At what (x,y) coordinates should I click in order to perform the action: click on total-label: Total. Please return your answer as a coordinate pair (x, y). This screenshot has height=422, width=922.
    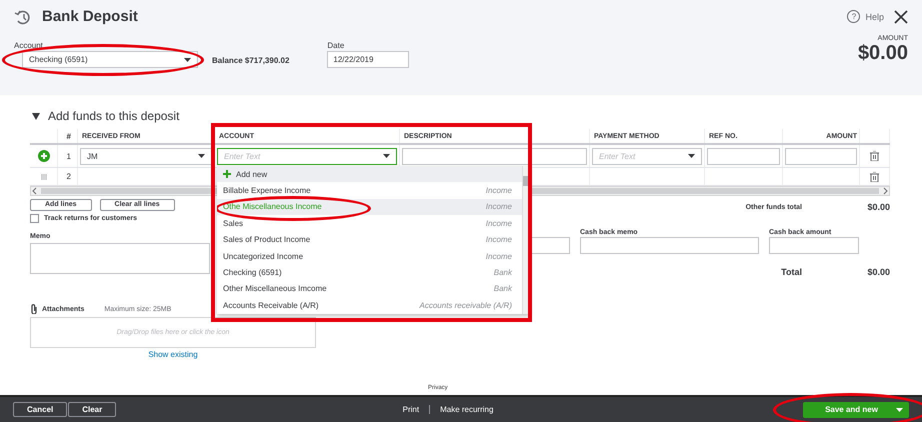
    Looking at the image, I should click on (791, 272).